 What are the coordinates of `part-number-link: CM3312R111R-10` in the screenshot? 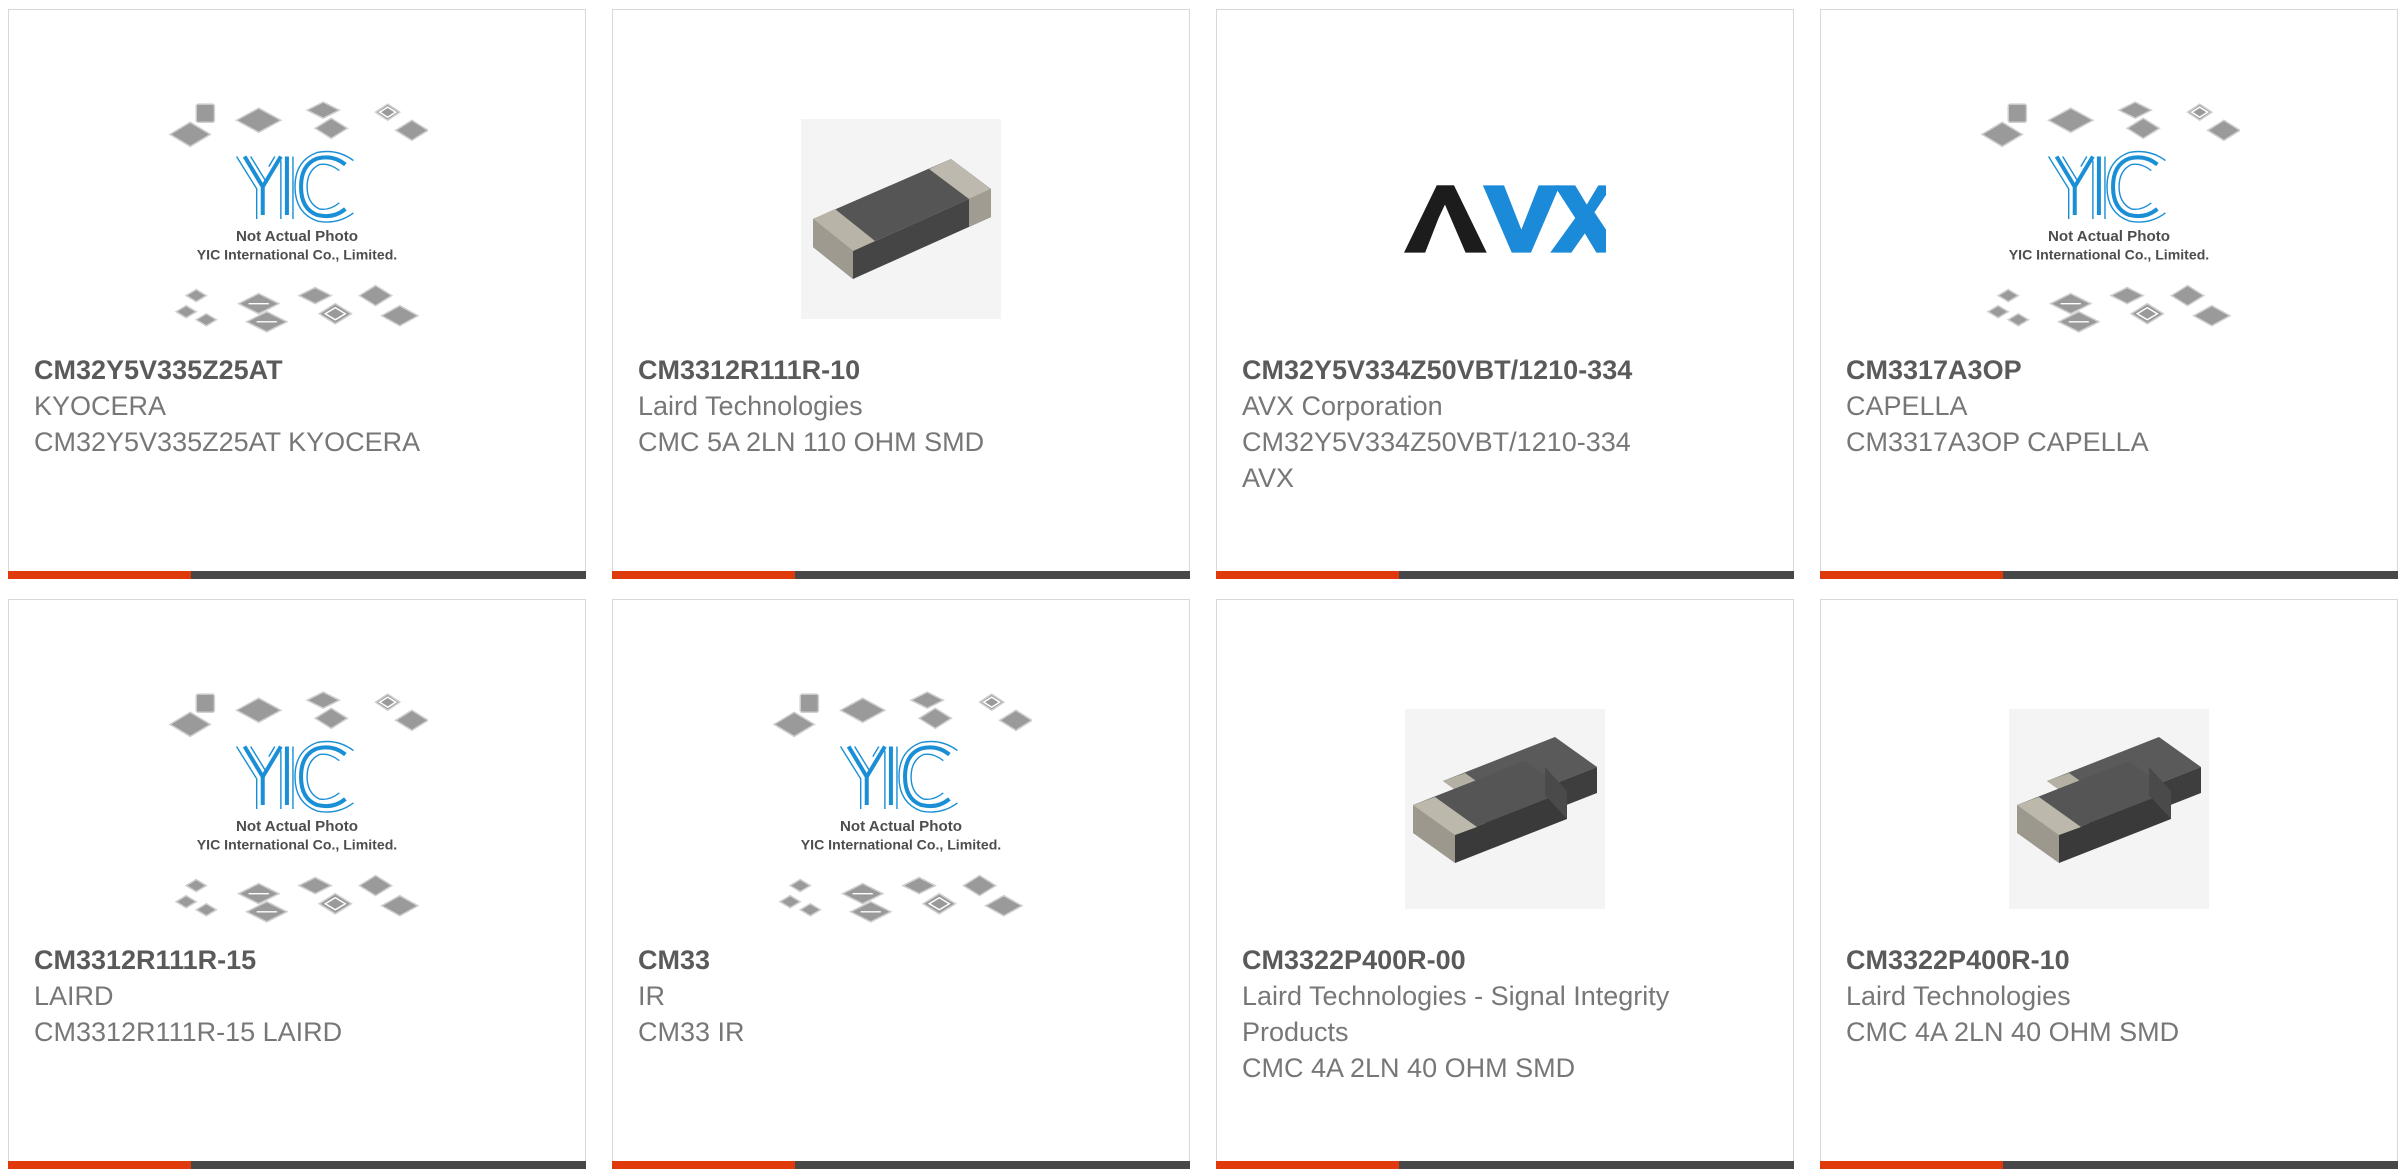 It's located at (903, 370).